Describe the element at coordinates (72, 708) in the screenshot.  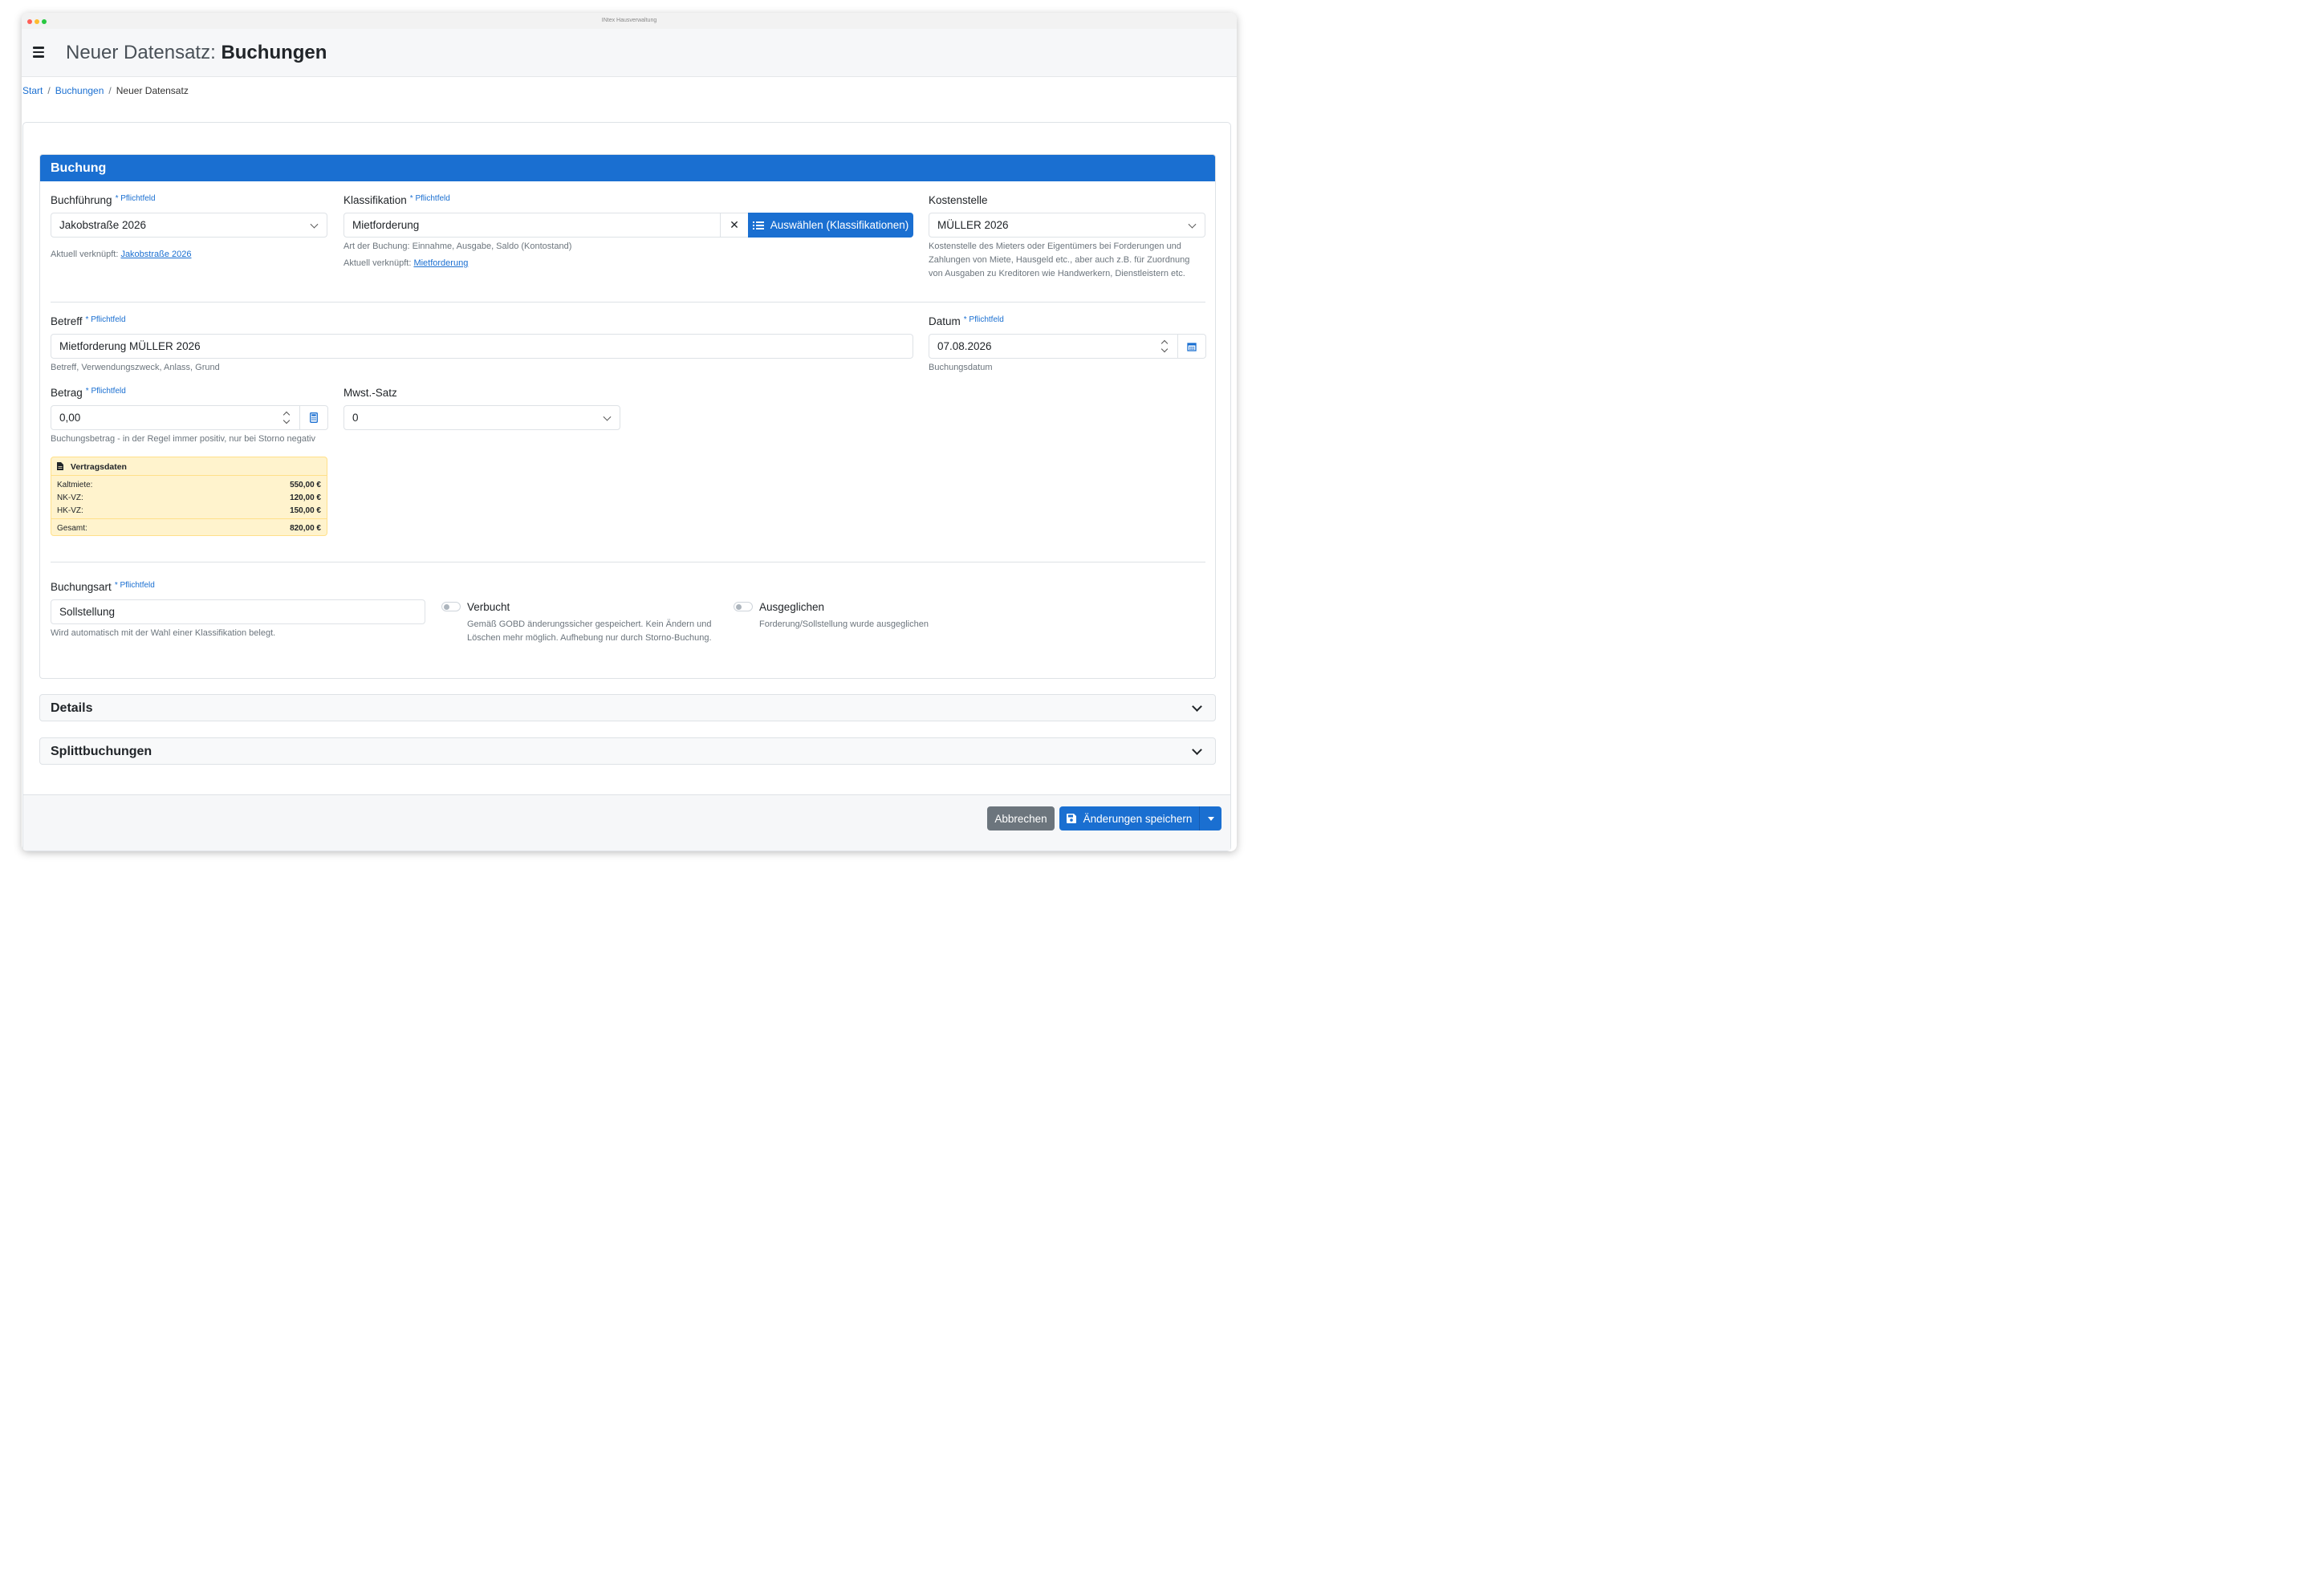
I see `details-accordion-title: Details` at that location.